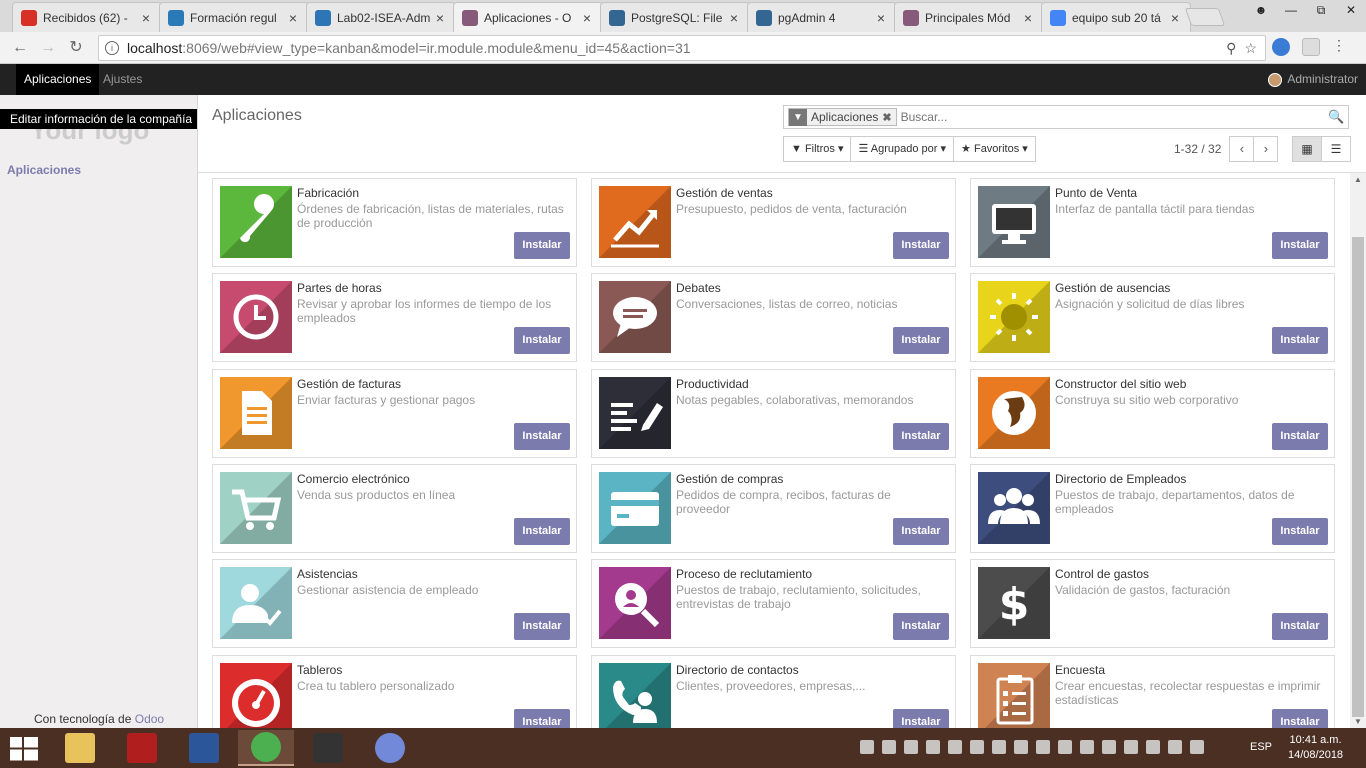 The image size is (1366, 768). I want to click on lightning-tray-icon, so click(977, 747).